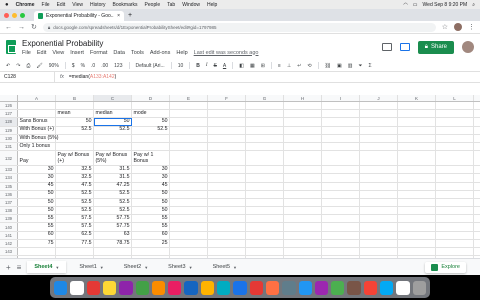 The image size is (480, 300). Describe the element at coordinates (37, 186) in the screenshot. I see `grid-cell: 45` at that location.